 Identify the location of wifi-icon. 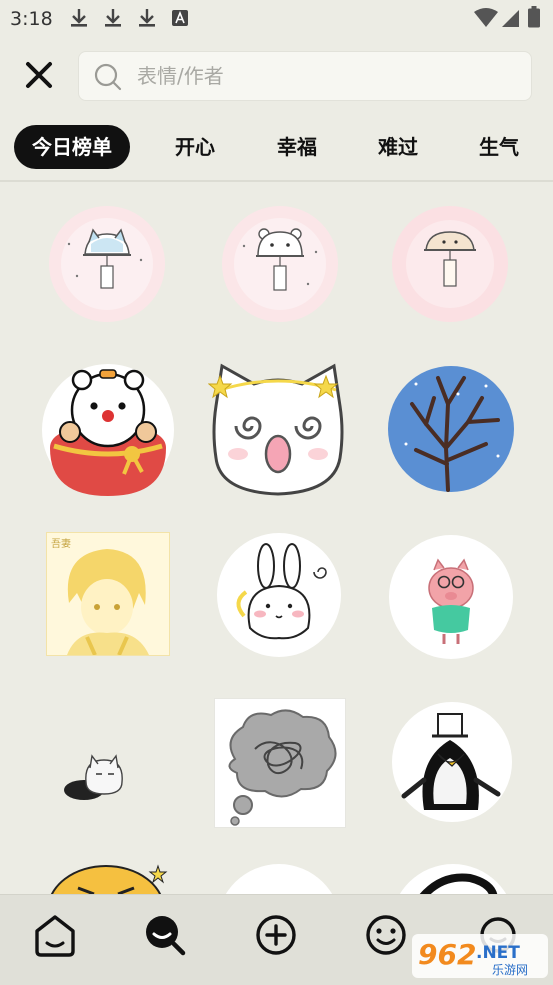
(486, 17).